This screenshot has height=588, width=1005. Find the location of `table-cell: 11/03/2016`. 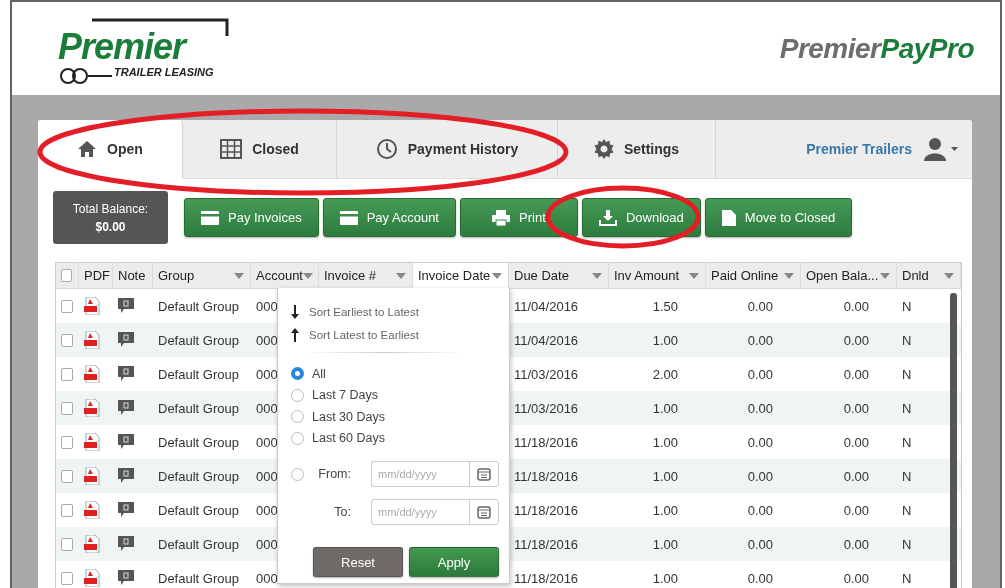

table-cell: 11/03/2016 is located at coordinates (546, 408).